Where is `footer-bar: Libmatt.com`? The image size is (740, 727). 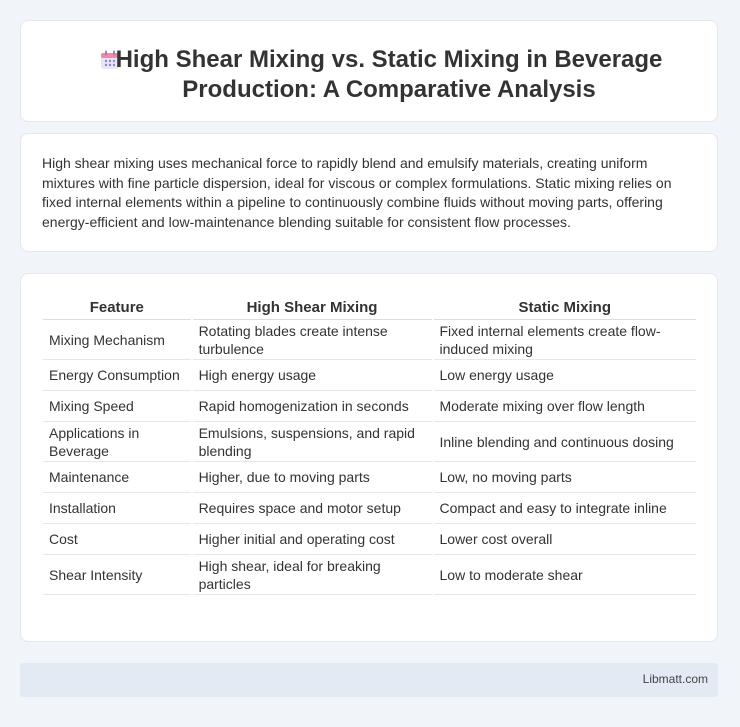 footer-bar: Libmatt.com is located at coordinates (369, 680).